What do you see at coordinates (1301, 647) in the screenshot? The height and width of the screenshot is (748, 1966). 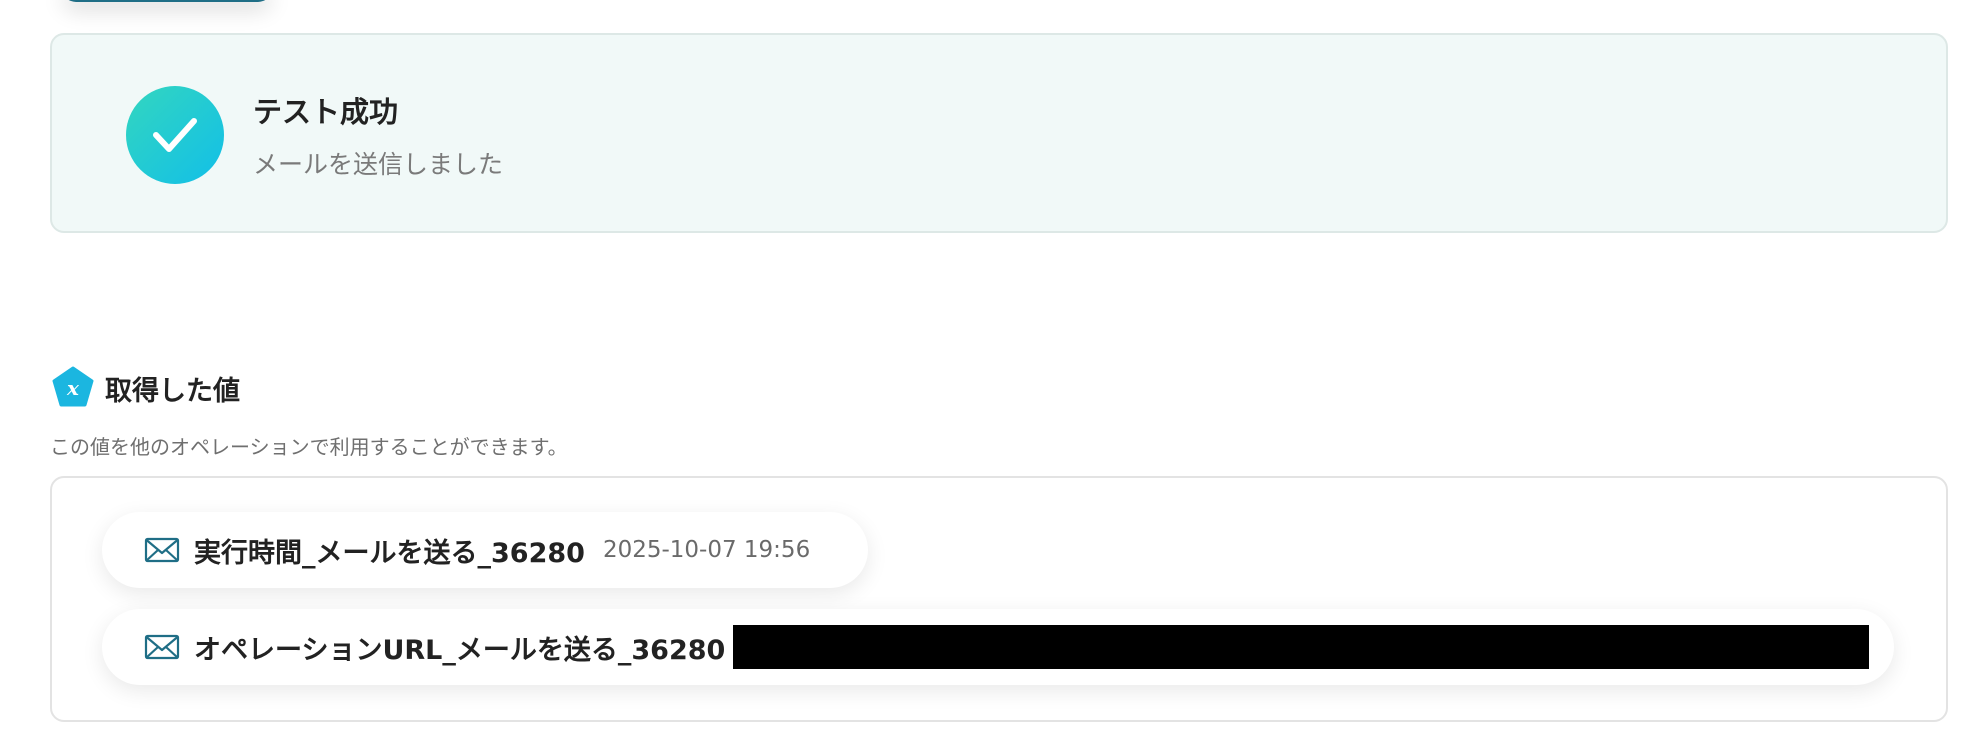 I see `redacted-value` at bounding box center [1301, 647].